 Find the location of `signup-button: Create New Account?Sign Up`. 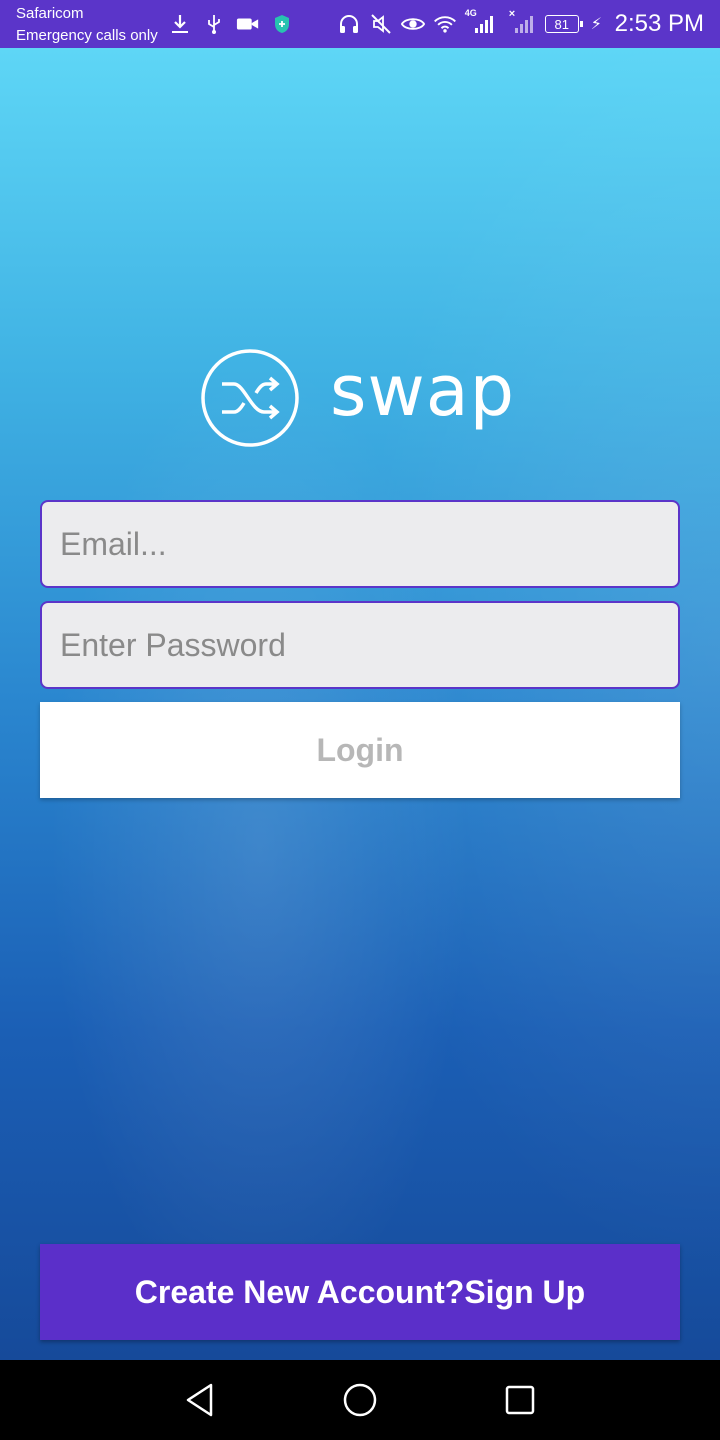

signup-button: Create New Account?Sign Up is located at coordinates (360, 1292).